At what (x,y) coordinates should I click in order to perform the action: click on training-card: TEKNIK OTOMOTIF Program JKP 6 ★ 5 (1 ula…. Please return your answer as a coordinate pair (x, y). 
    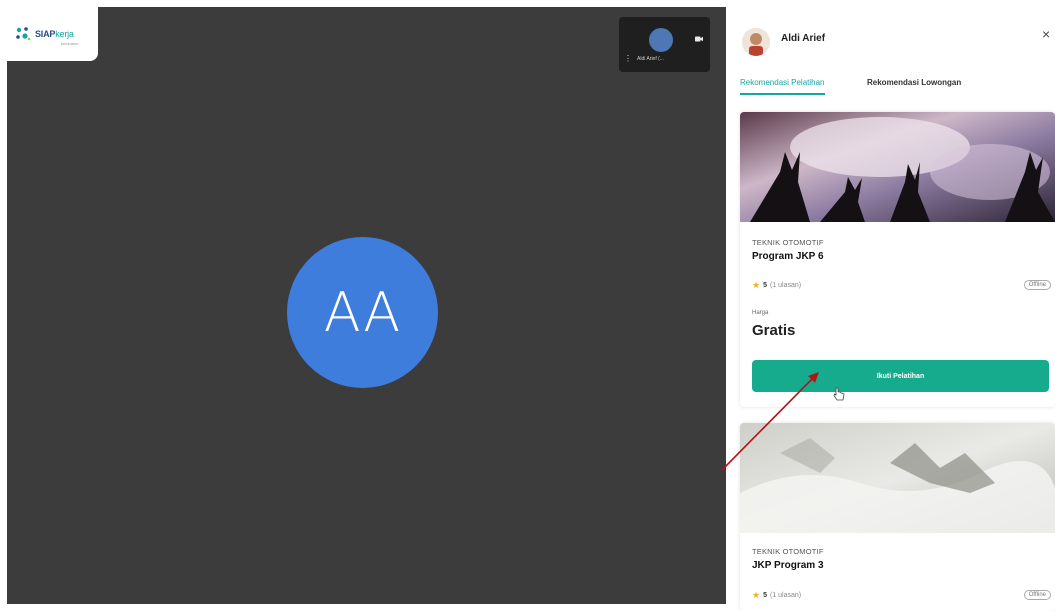
    Looking at the image, I should click on (897, 259).